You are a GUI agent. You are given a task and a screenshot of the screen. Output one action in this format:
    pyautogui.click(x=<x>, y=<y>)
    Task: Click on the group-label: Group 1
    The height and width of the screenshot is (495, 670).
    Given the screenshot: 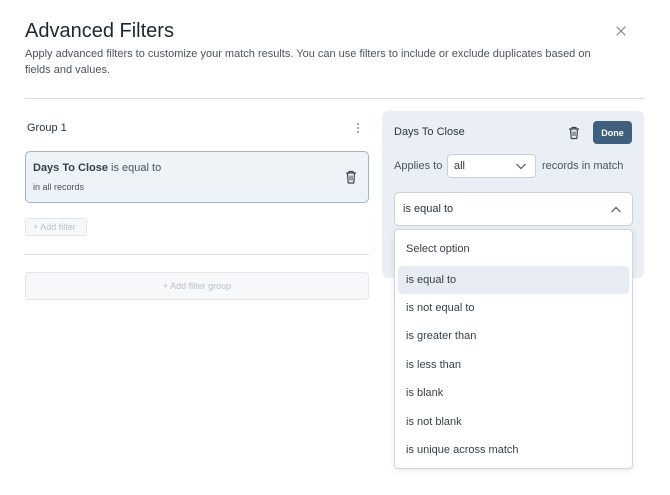 What is the action you would take?
    pyautogui.click(x=47, y=128)
    